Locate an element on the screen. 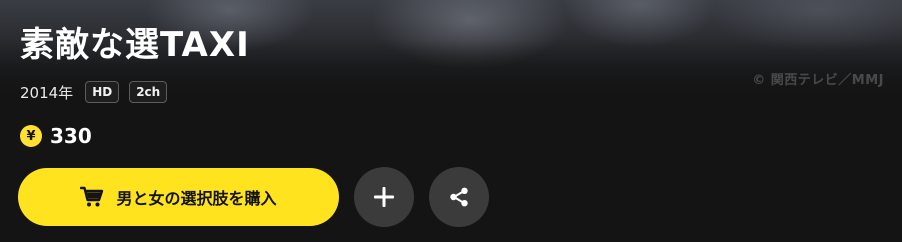 This screenshot has height=242, width=902. hd-badge: HD is located at coordinates (102, 92).